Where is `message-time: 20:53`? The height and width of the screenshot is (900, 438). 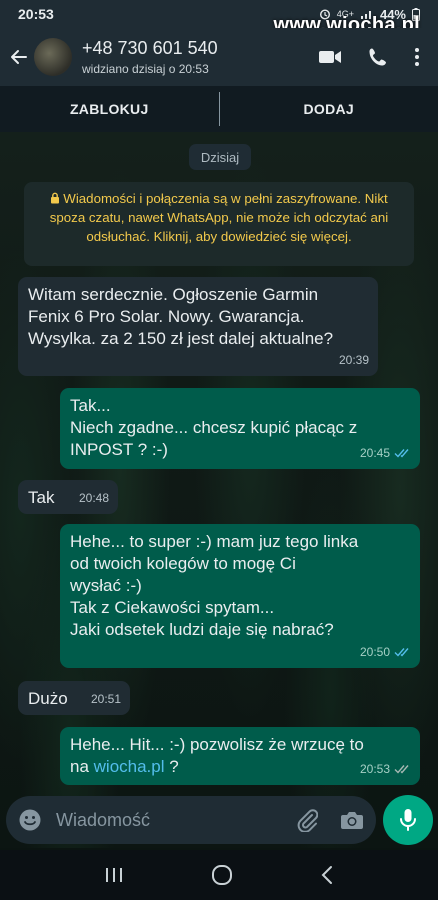 message-time: 20:53 is located at coordinates (374, 769).